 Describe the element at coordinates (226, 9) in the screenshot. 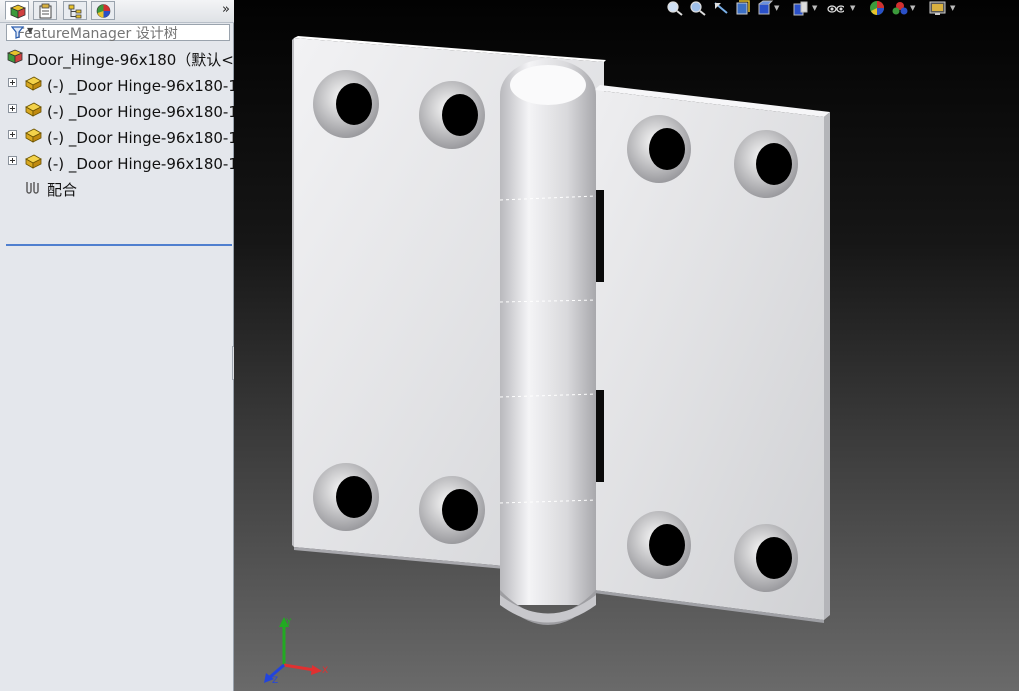

I see `expand-panel-button: »` at that location.